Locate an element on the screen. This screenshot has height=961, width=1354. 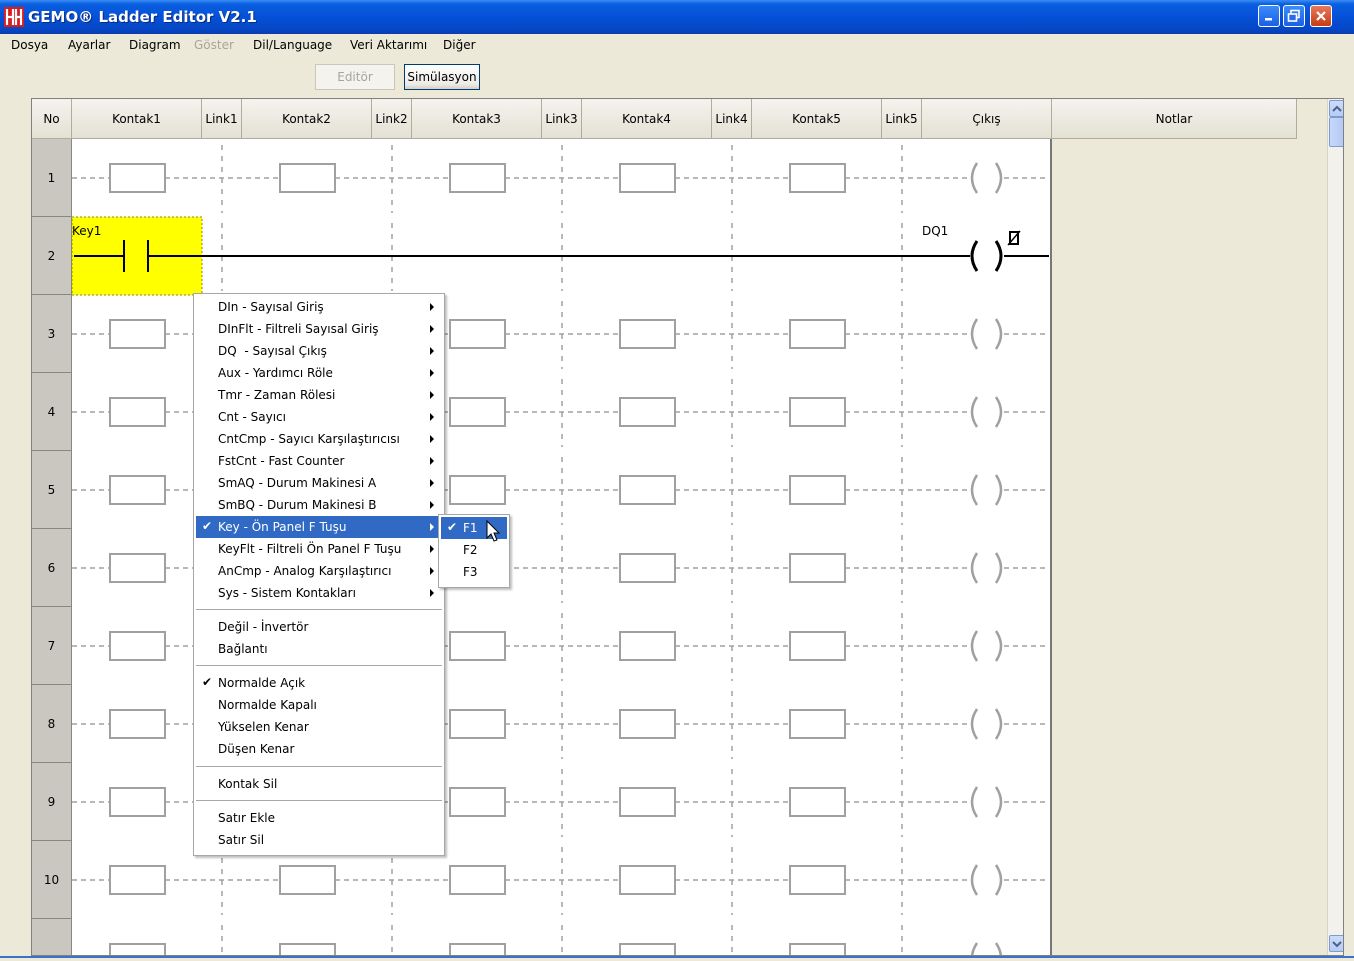
menu-diger: Diğer is located at coordinates (459, 45).